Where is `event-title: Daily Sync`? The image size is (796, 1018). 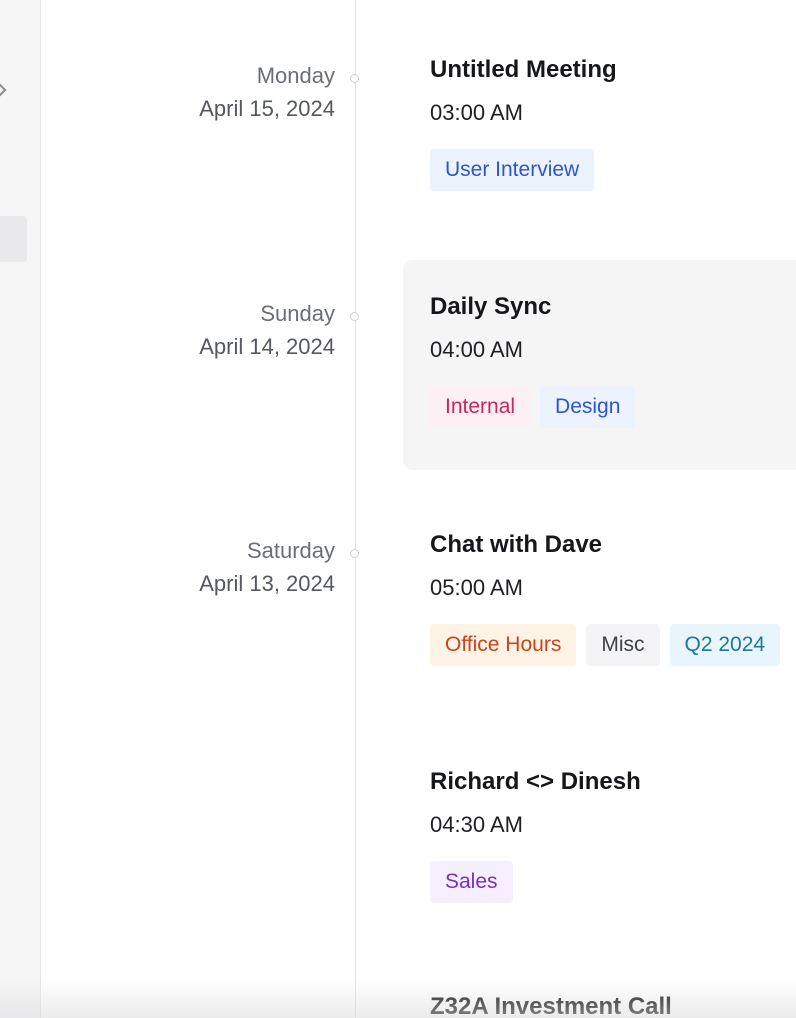
event-title: Daily Sync is located at coordinates (491, 306).